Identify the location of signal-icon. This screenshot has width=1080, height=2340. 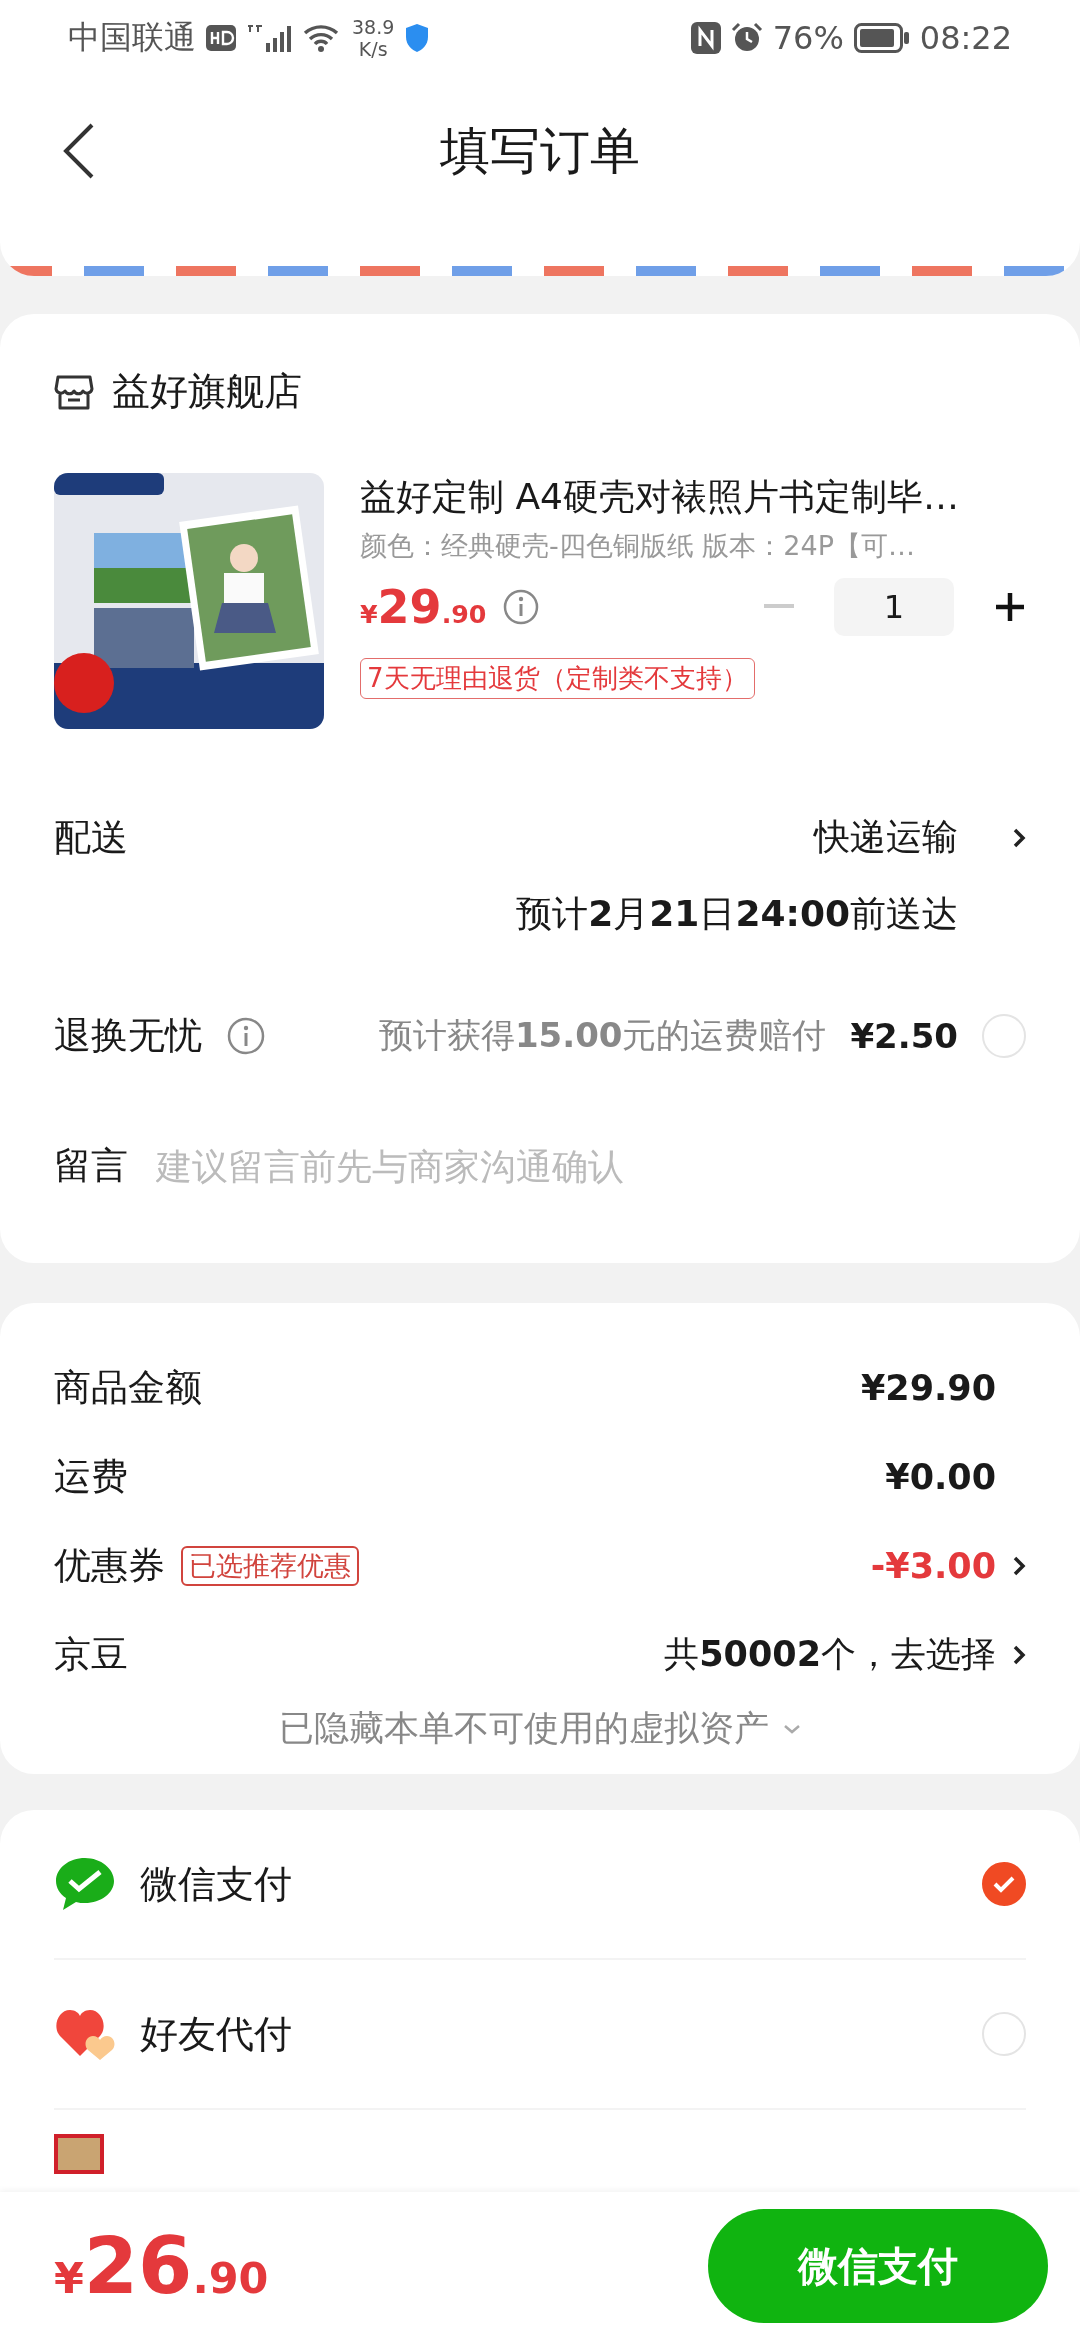
(269, 38).